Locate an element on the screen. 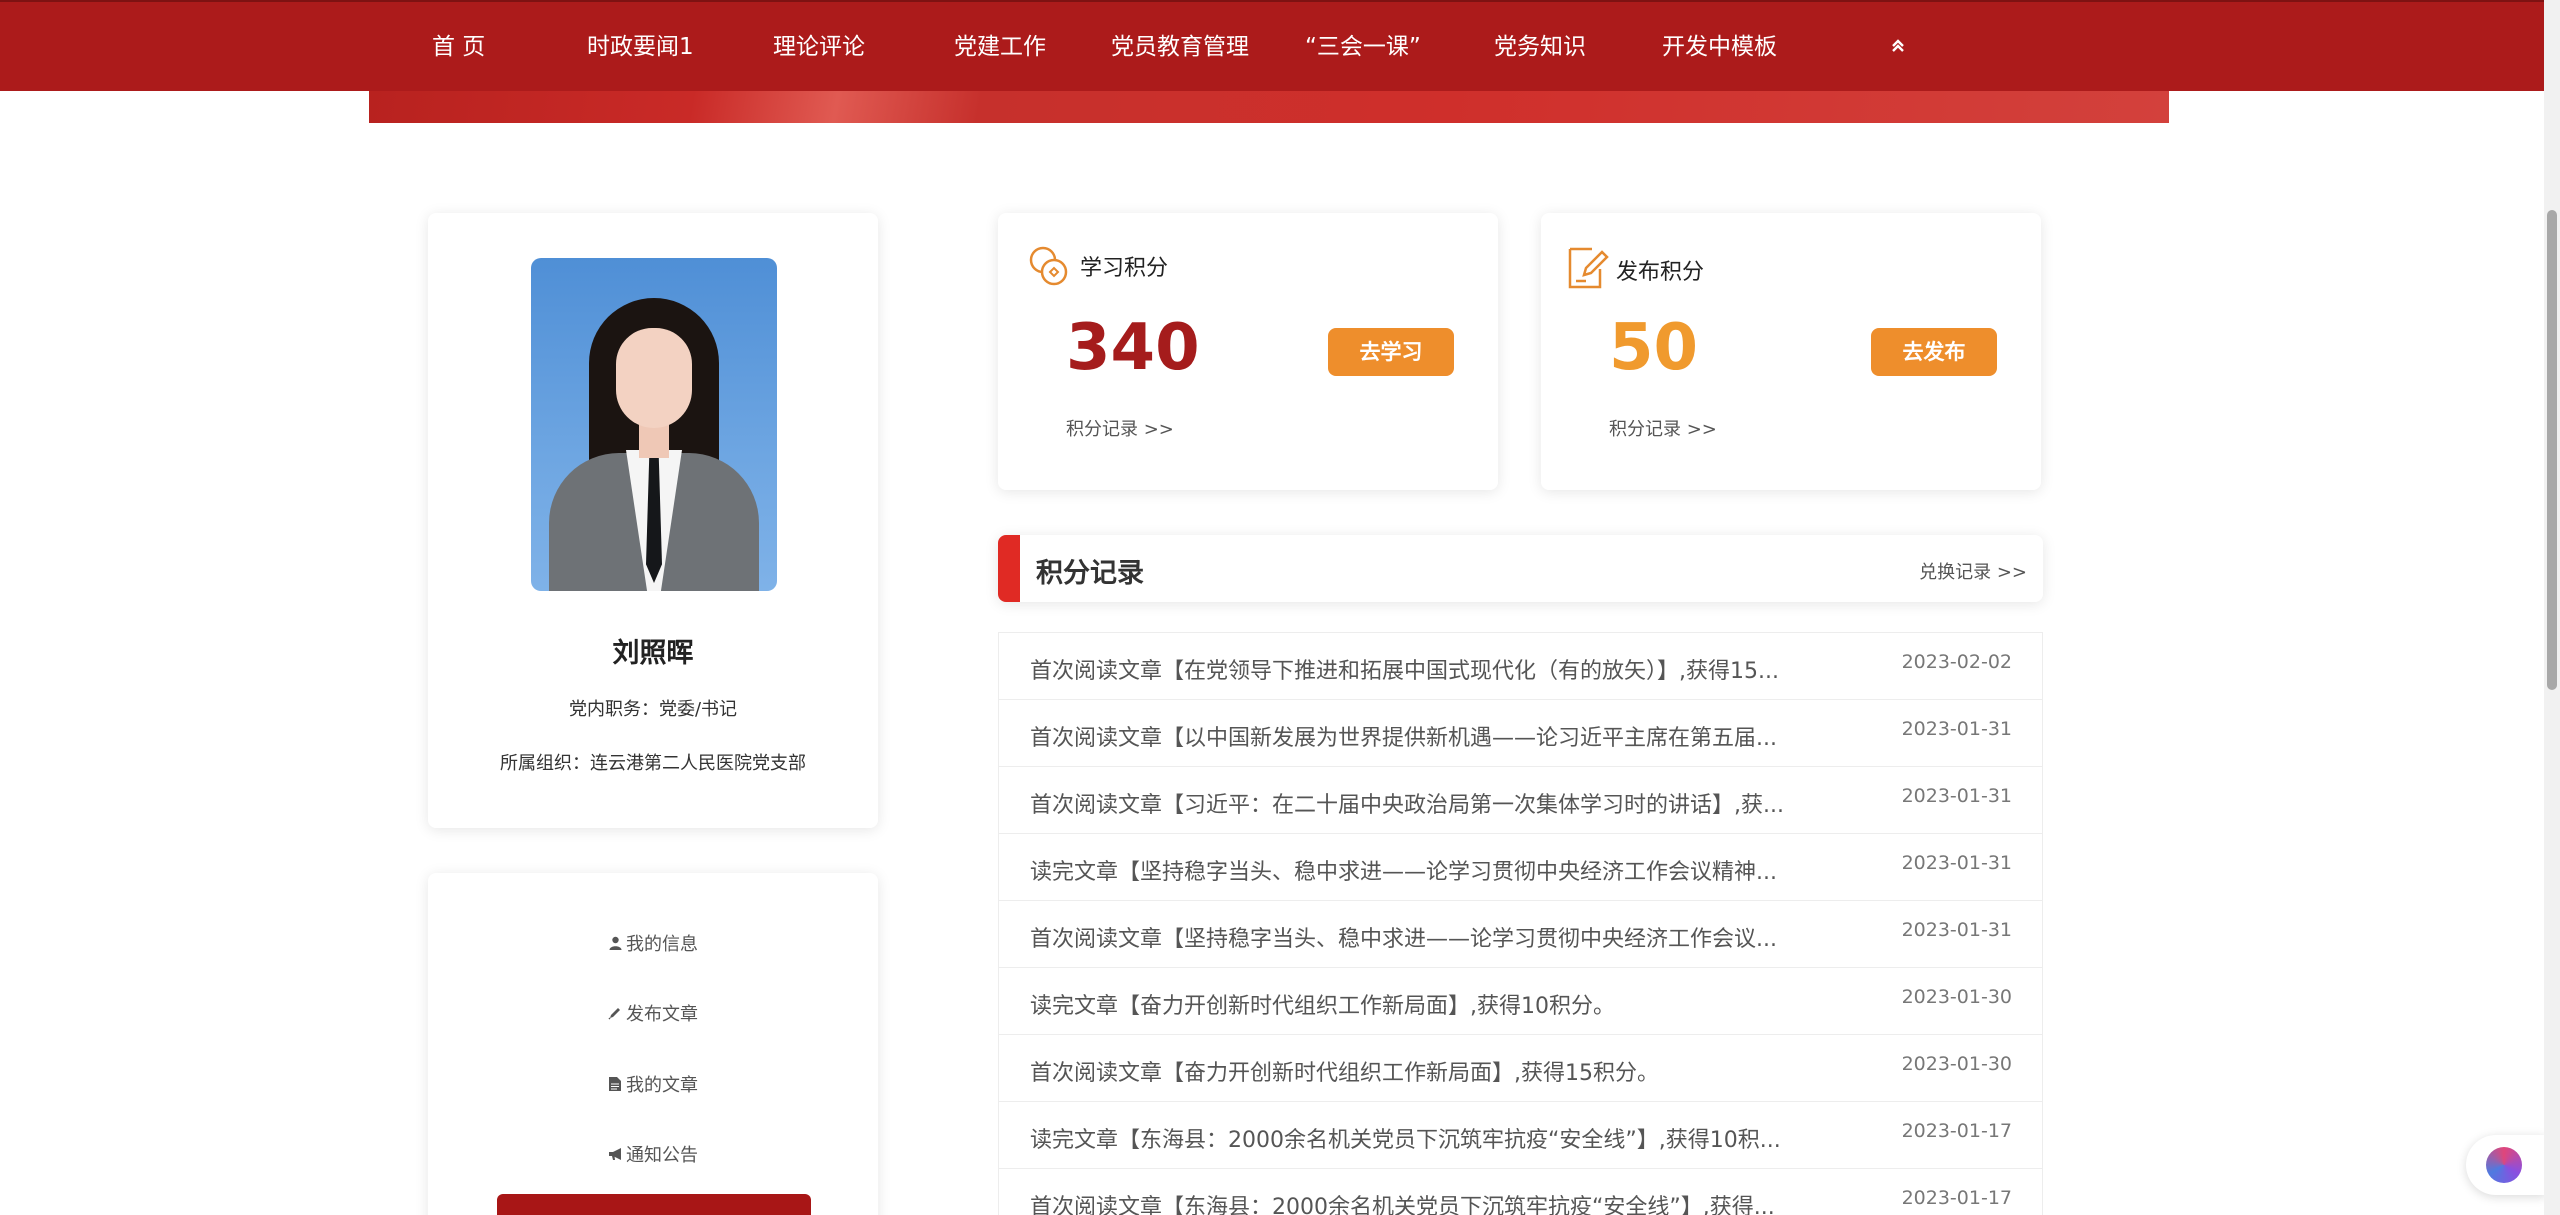 The image size is (2560, 1215). publish-score-record-link: 积分记录 >> is located at coordinates (1663, 428).